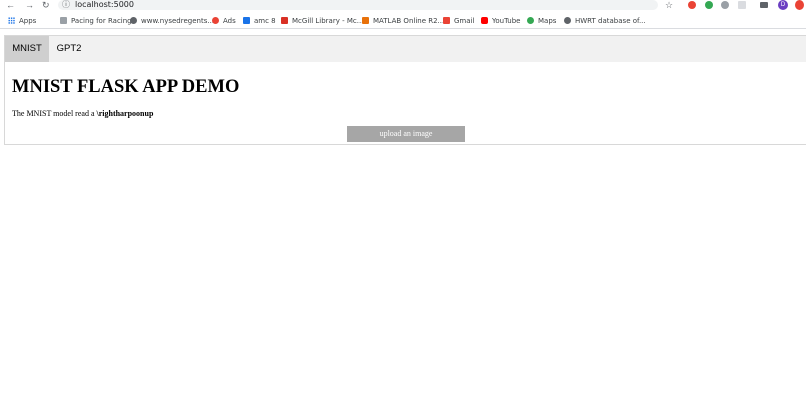 Image resolution: width=806 pixels, height=410 pixels. I want to click on cube-icon, so click(246, 20).